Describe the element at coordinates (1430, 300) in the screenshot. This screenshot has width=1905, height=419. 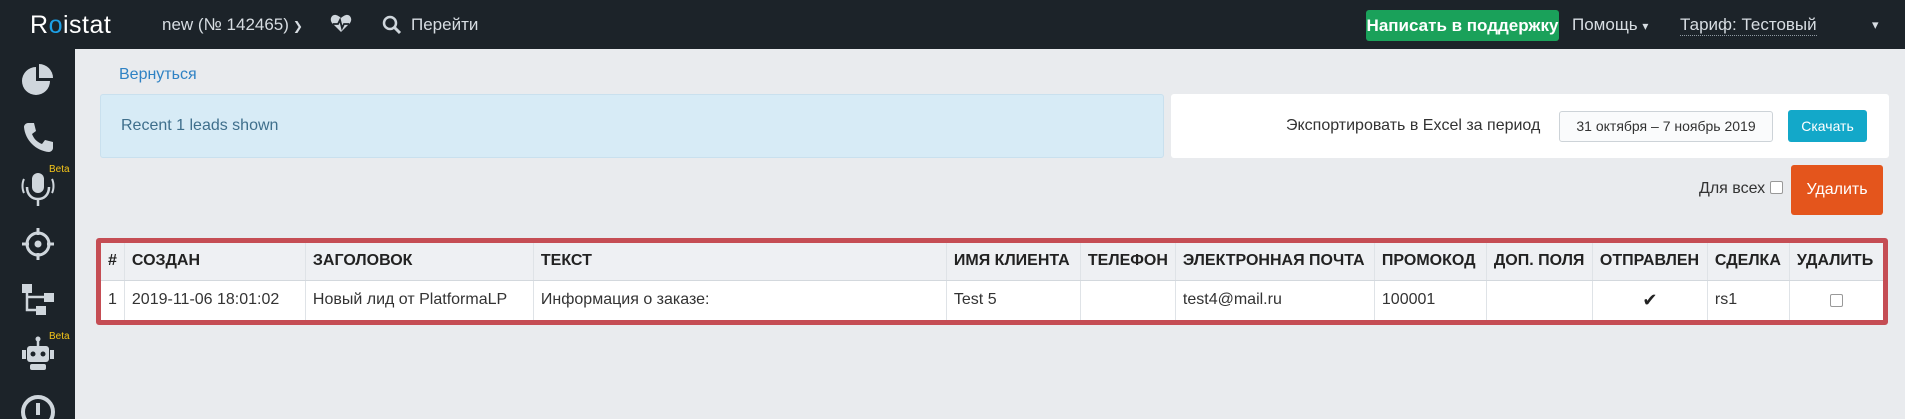
I see `promo-cell: 100001` at that location.